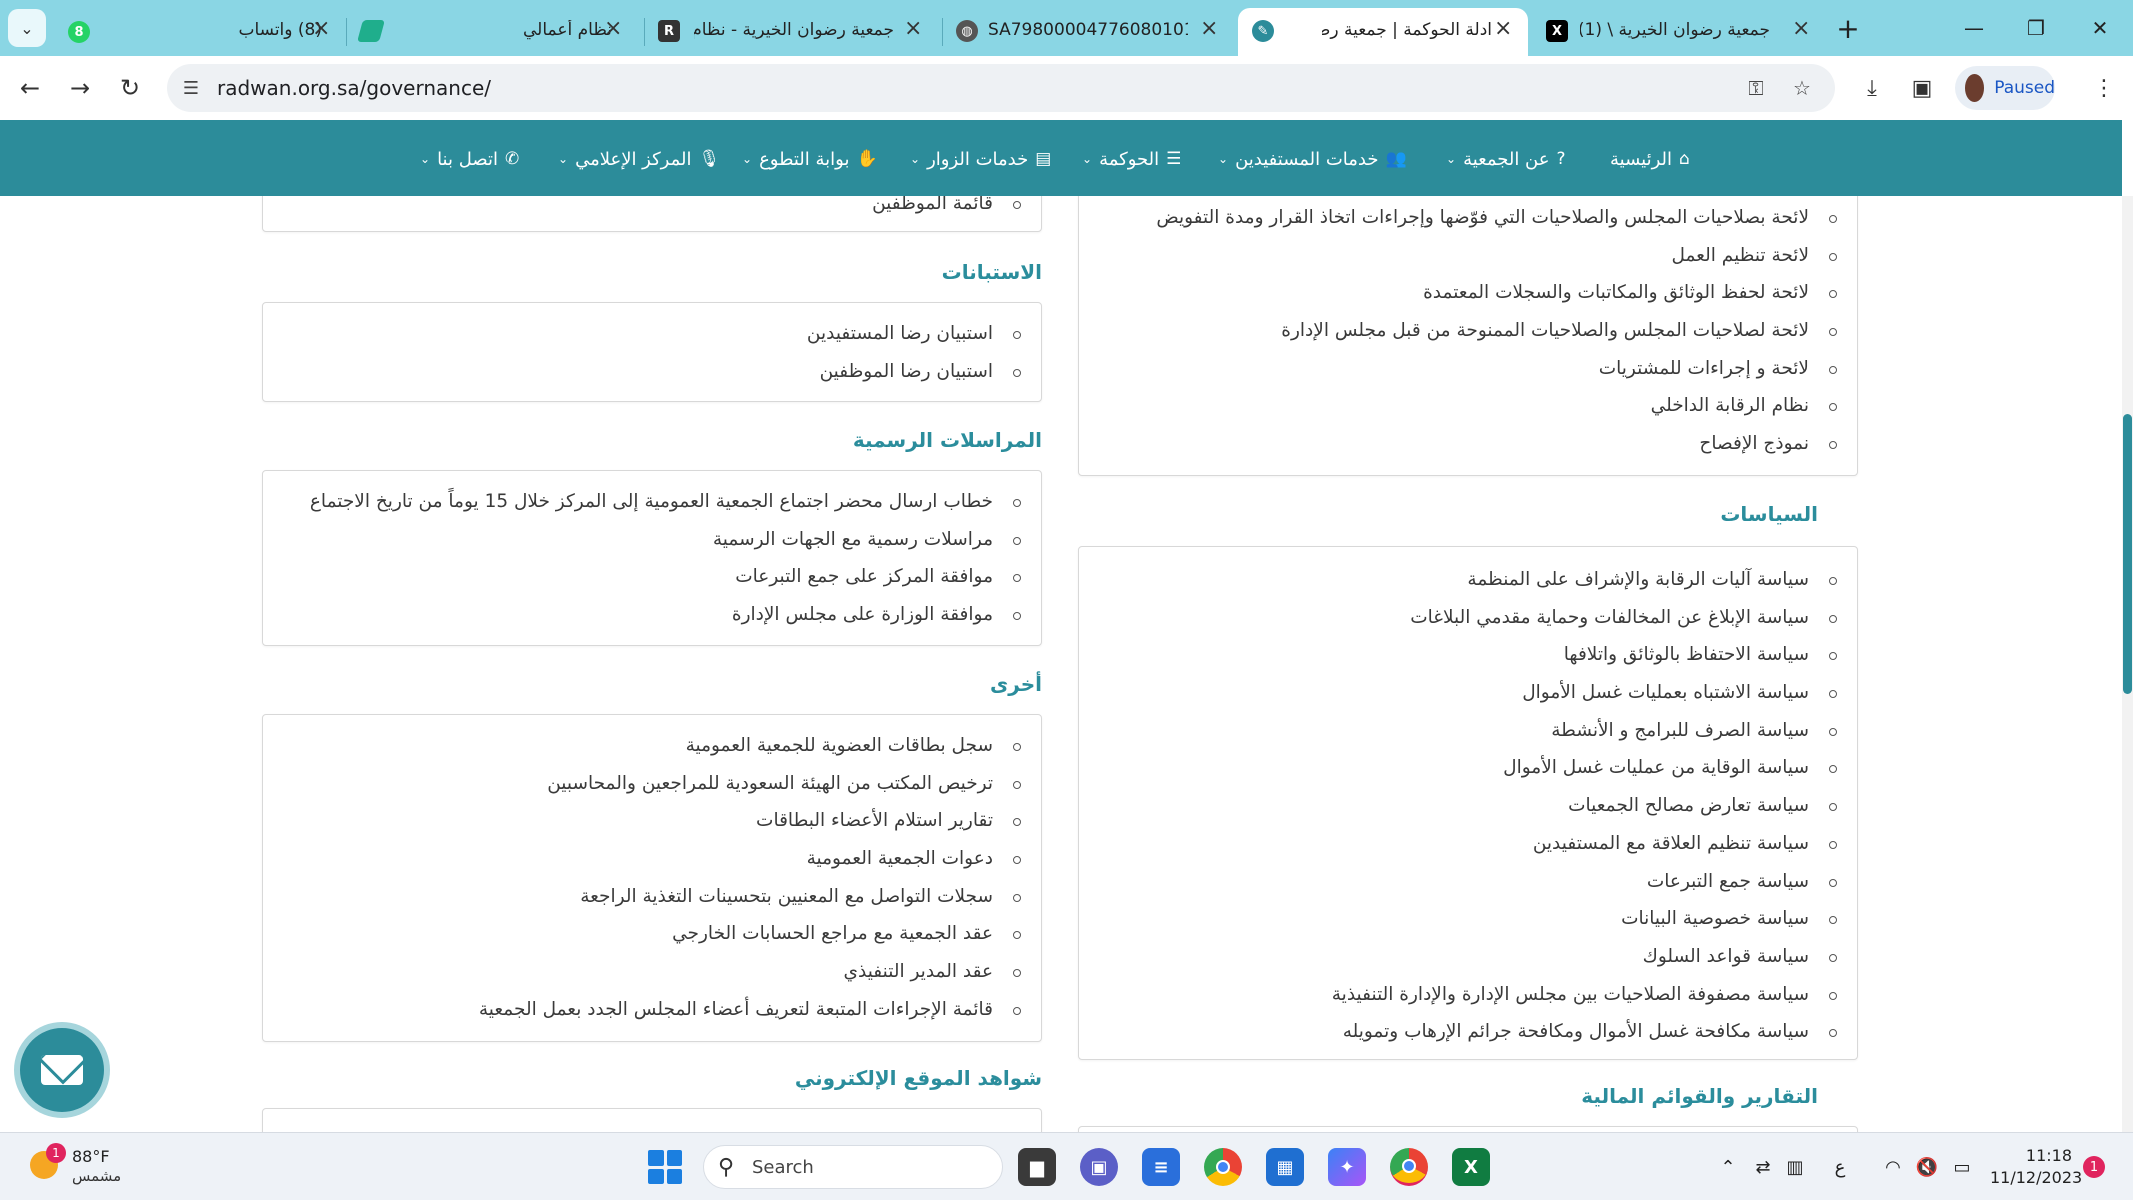 Image resolution: width=2133 pixels, height=1200 pixels. Describe the element at coordinates (1088, 32) in the screenshot. I see `browser-tab: ◍ SA7980000477608010195 ×` at that location.